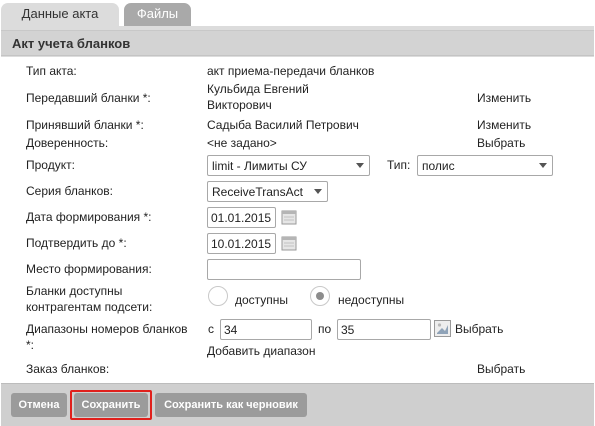 The height and width of the screenshot is (426, 595). I want to click on place-label: Место формирования:, so click(89, 269).